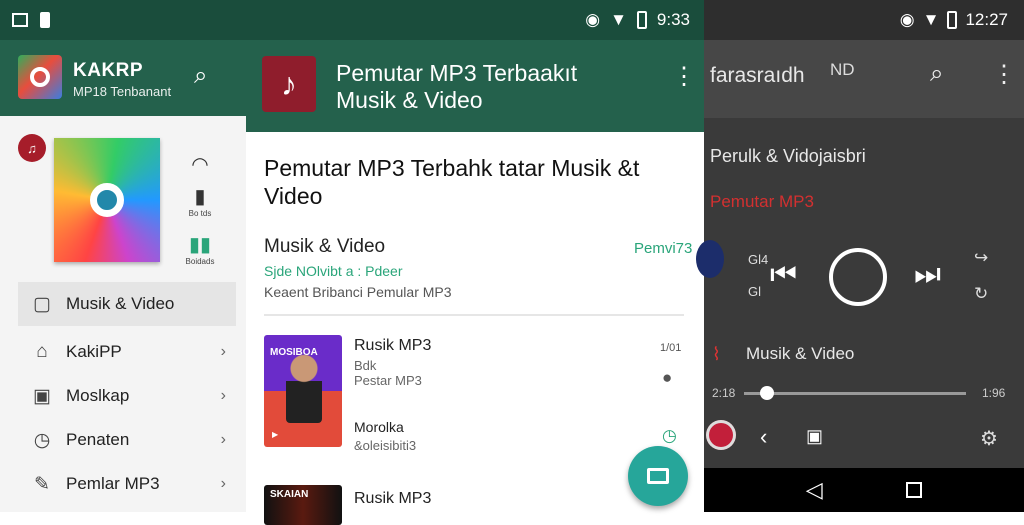 The image size is (1024, 525). Describe the element at coordinates (122, 91) in the screenshot. I see `app-subtitle: MP18 Tenbanant` at that location.